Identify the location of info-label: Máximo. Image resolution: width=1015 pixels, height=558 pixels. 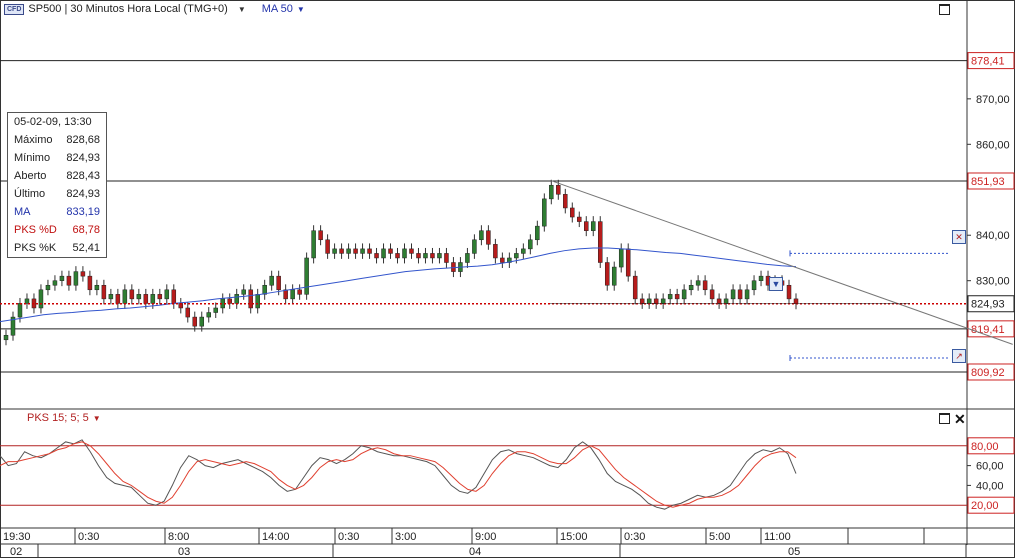
(33, 140).